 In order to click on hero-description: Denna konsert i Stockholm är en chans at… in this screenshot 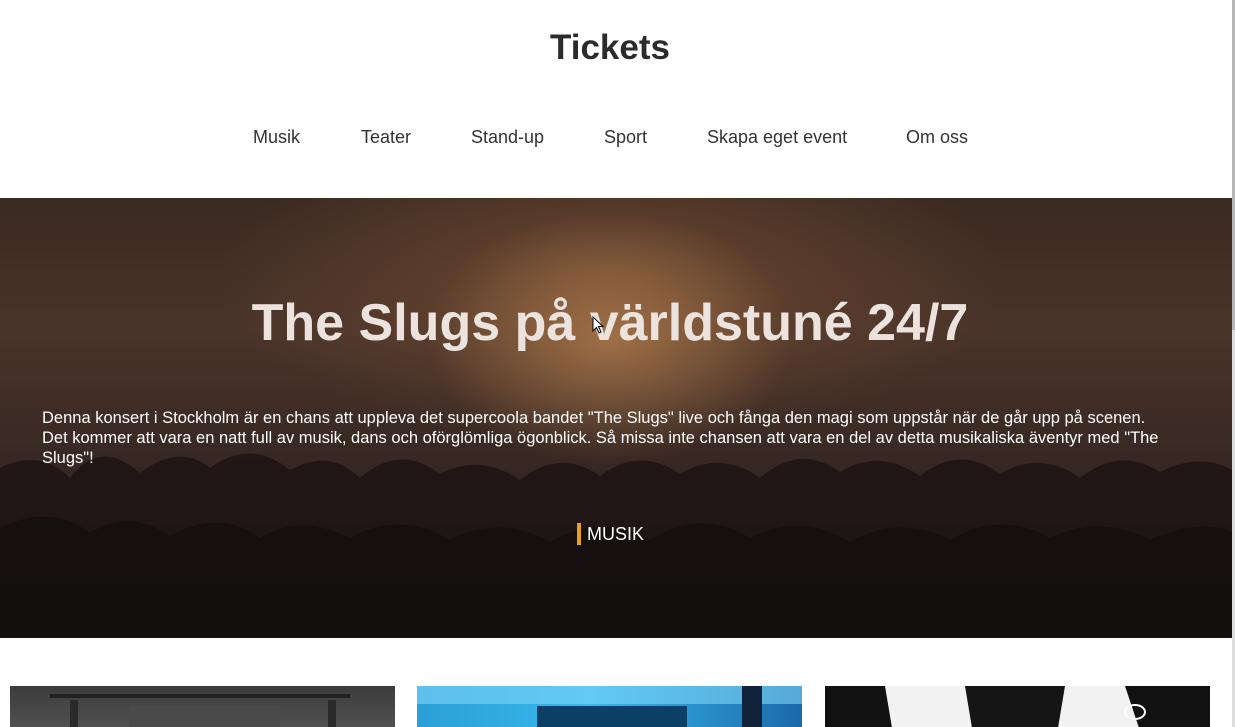, I will do `click(600, 438)`.